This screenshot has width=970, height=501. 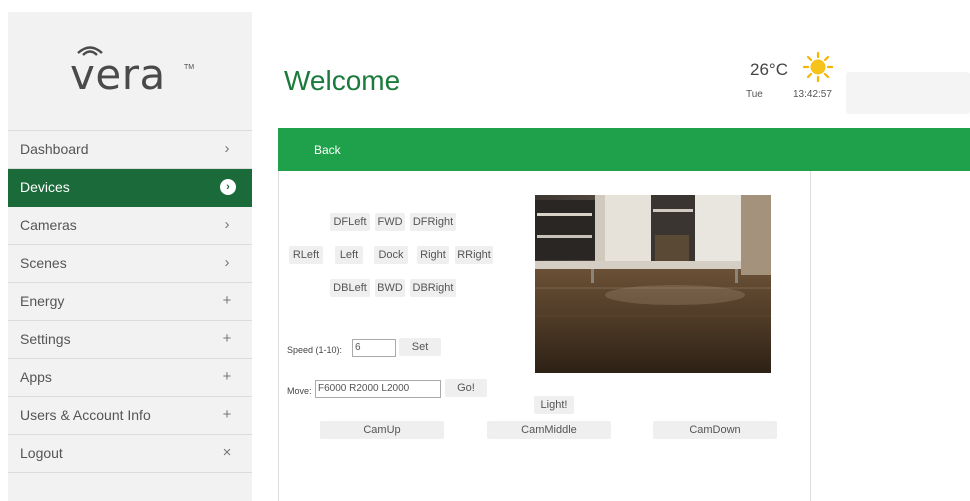 I want to click on sun-icon, so click(x=818, y=67).